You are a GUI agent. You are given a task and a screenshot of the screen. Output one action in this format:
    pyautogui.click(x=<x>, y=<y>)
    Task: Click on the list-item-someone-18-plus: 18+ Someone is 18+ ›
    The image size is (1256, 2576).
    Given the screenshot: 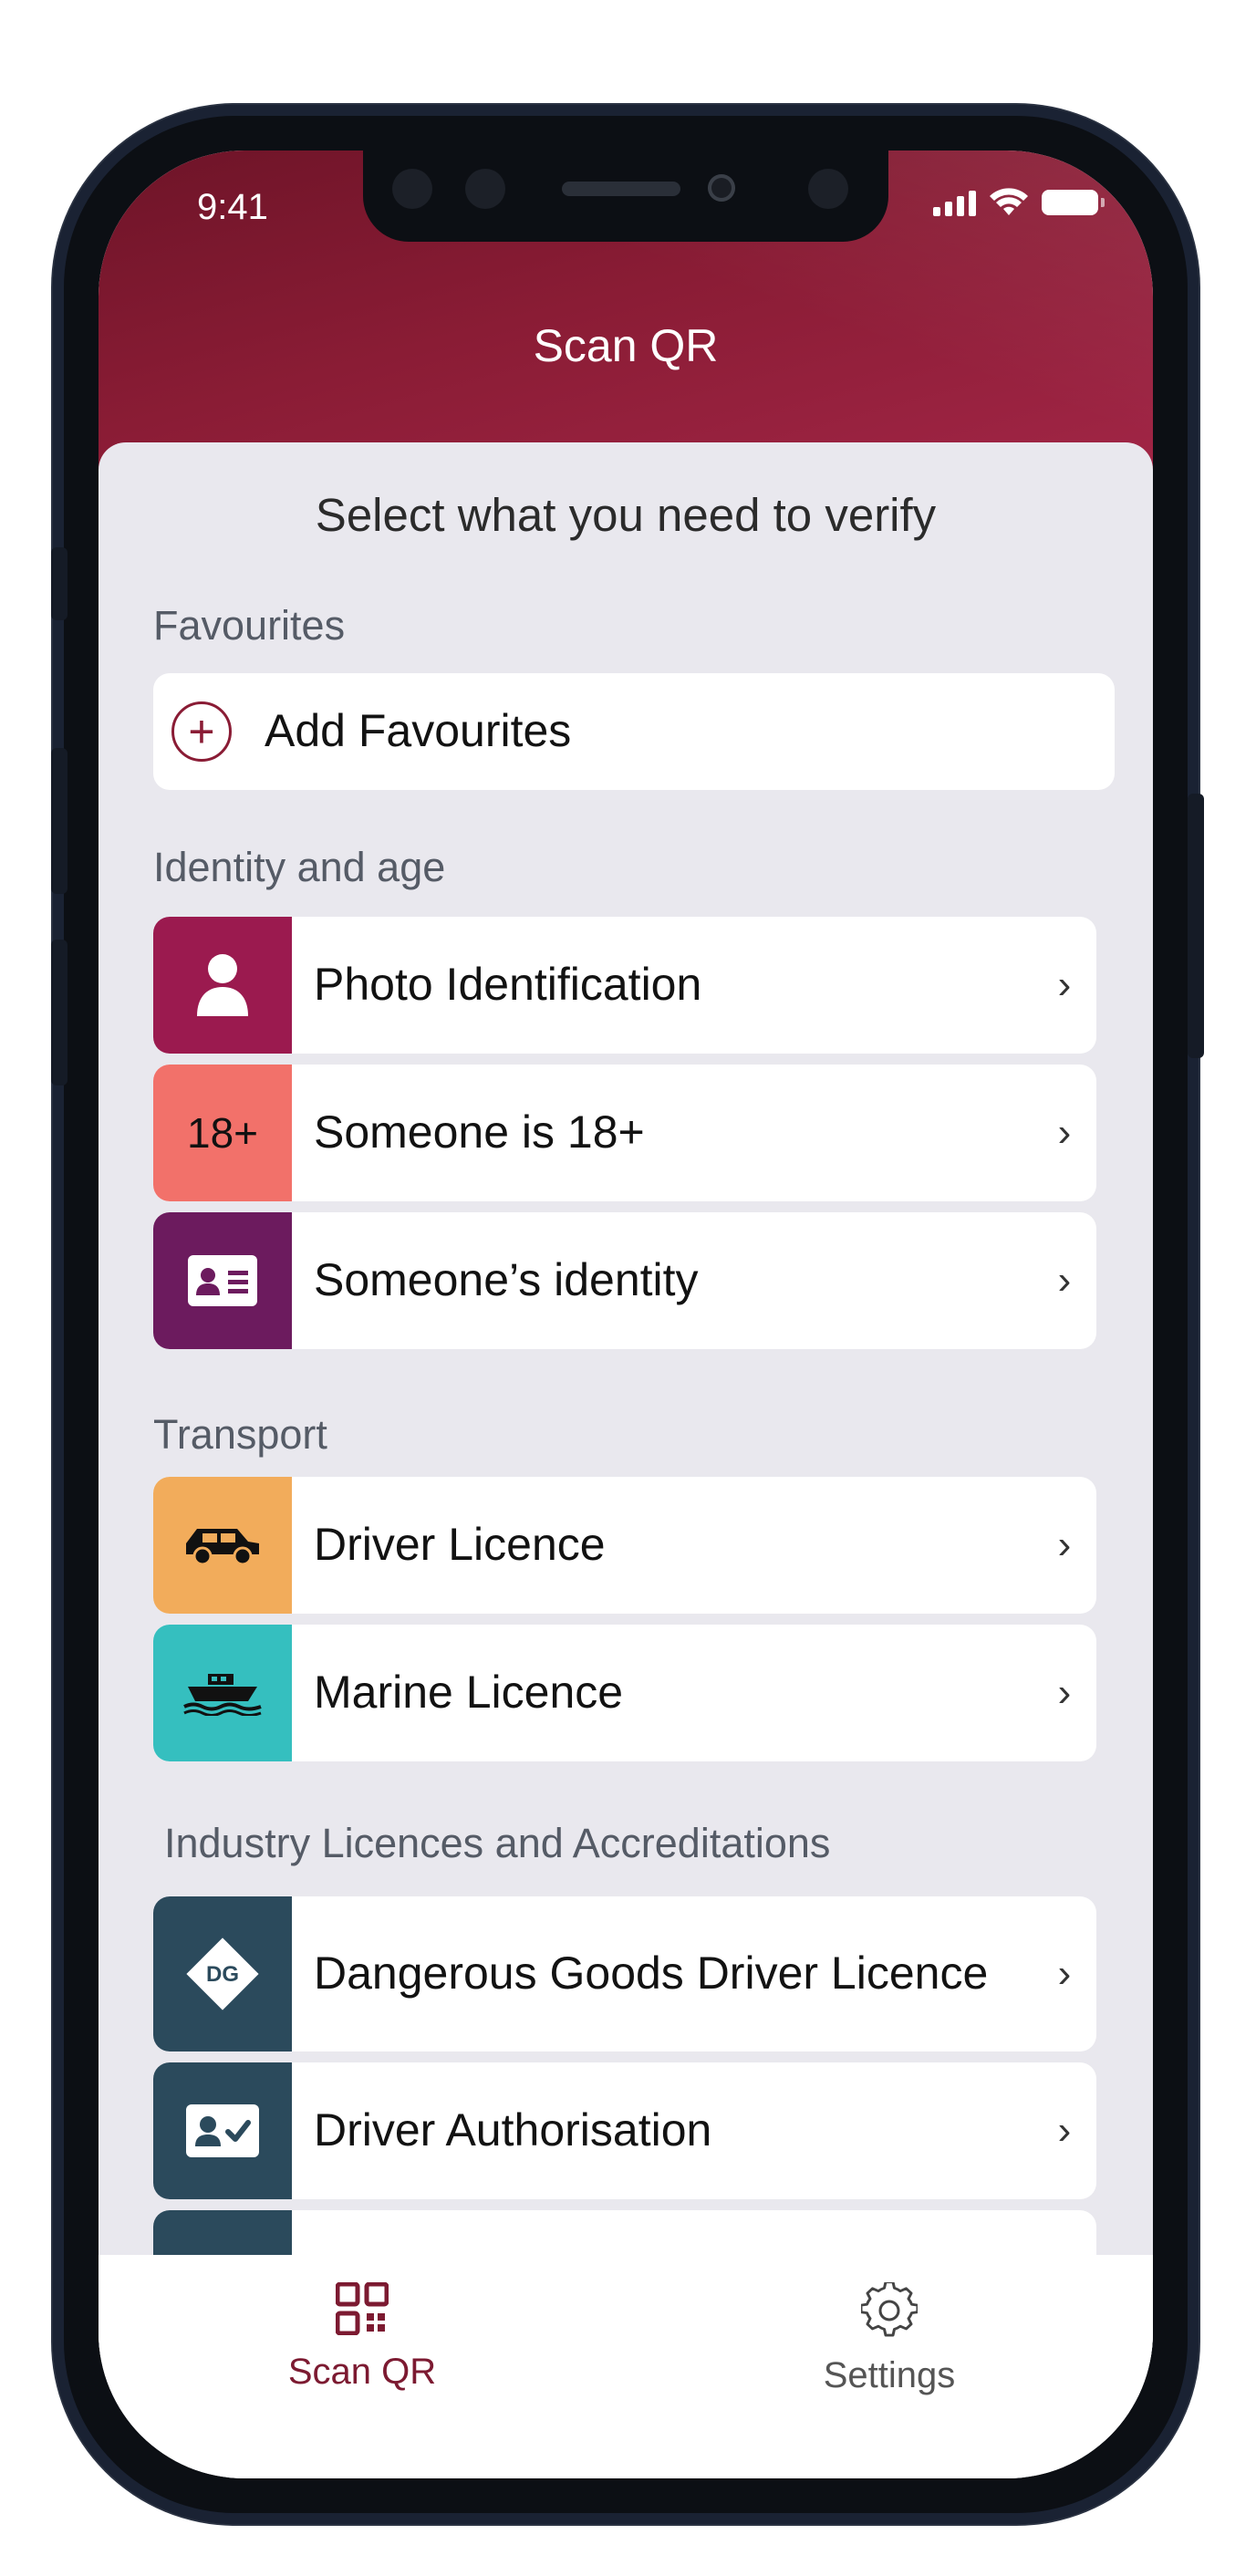 What is the action you would take?
    pyautogui.click(x=624, y=1133)
    